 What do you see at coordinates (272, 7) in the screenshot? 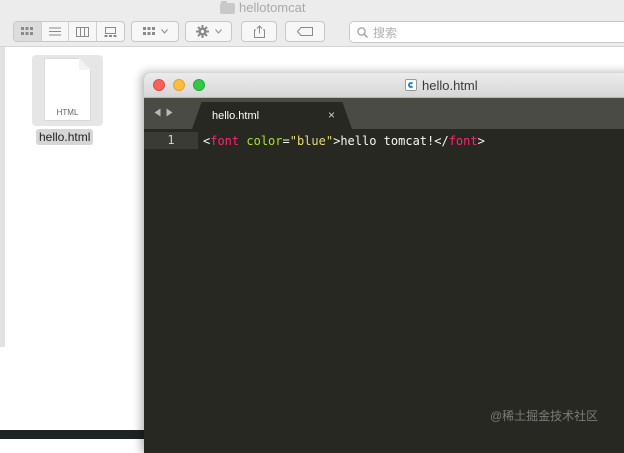
I see `finder-title-text: hellotomcat` at bounding box center [272, 7].